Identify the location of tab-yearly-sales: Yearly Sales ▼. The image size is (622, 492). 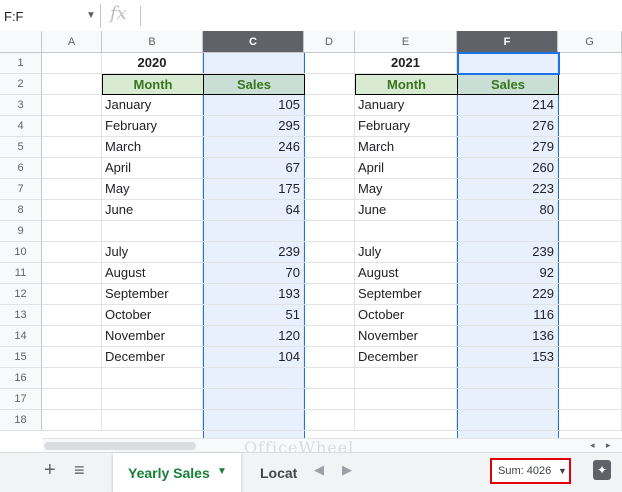
(177, 472).